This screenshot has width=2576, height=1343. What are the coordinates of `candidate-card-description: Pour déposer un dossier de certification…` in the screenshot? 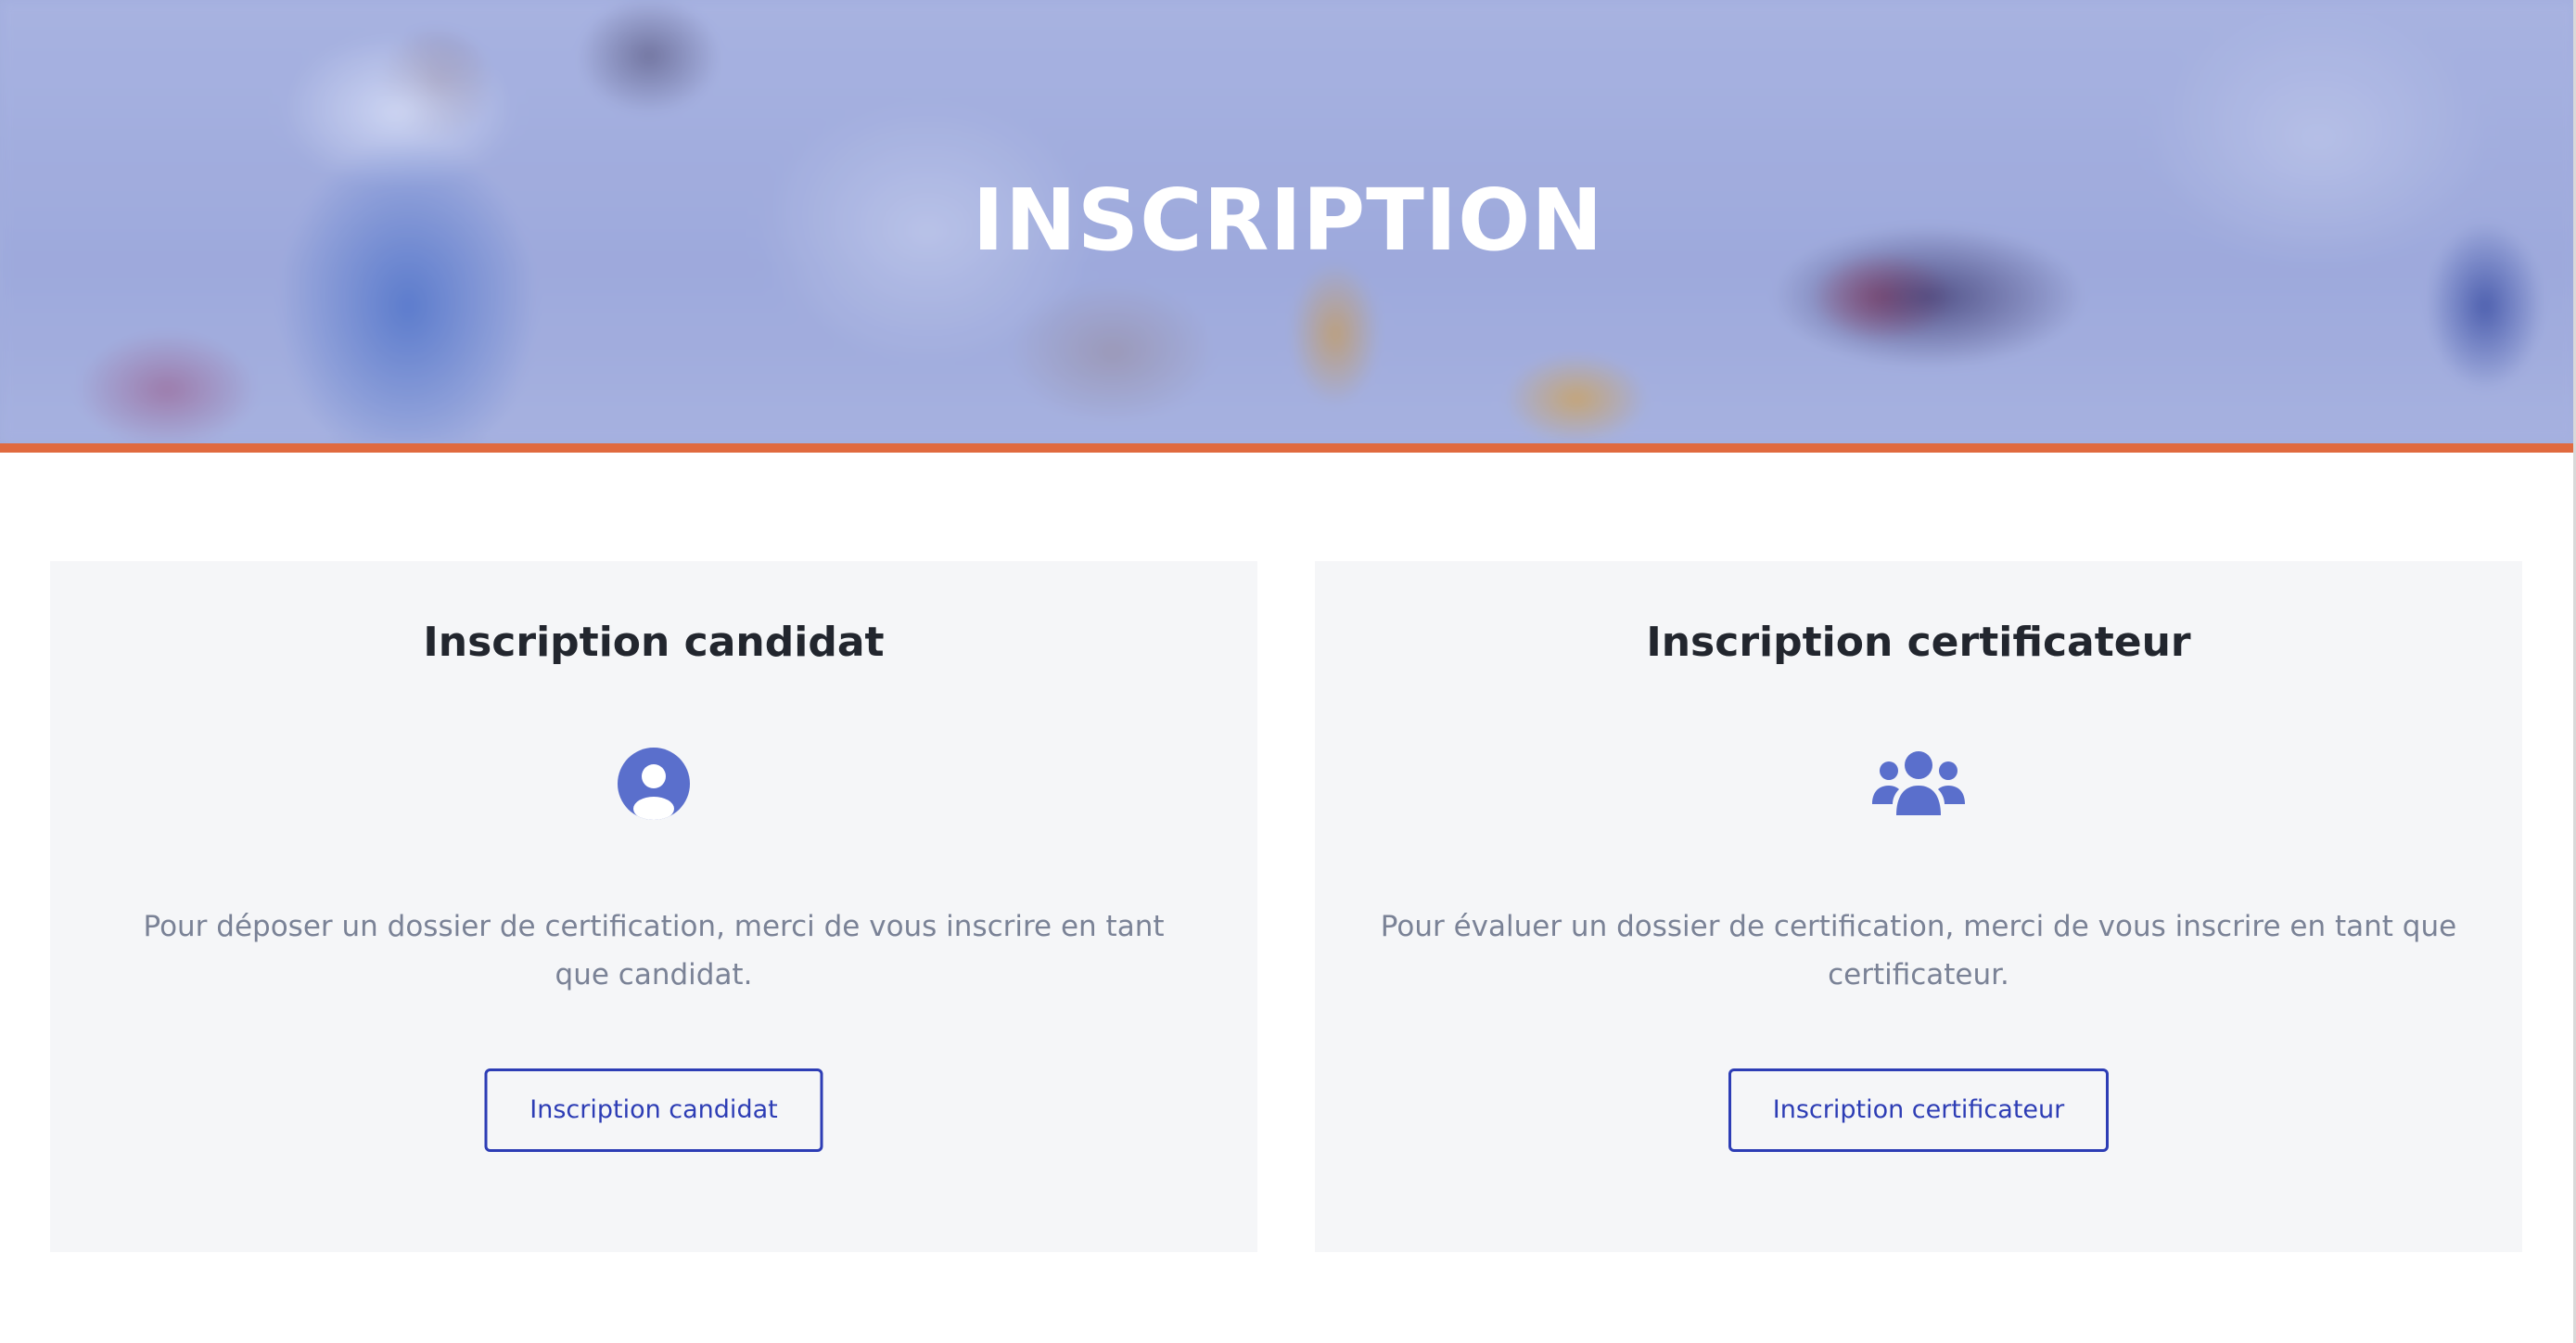 It's located at (654, 950).